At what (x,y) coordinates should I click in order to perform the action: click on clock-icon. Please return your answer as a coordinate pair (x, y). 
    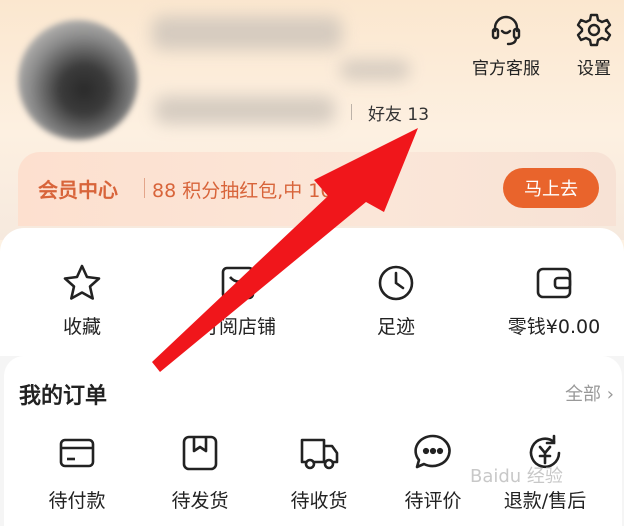
    Looking at the image, I should click on (396, 283).